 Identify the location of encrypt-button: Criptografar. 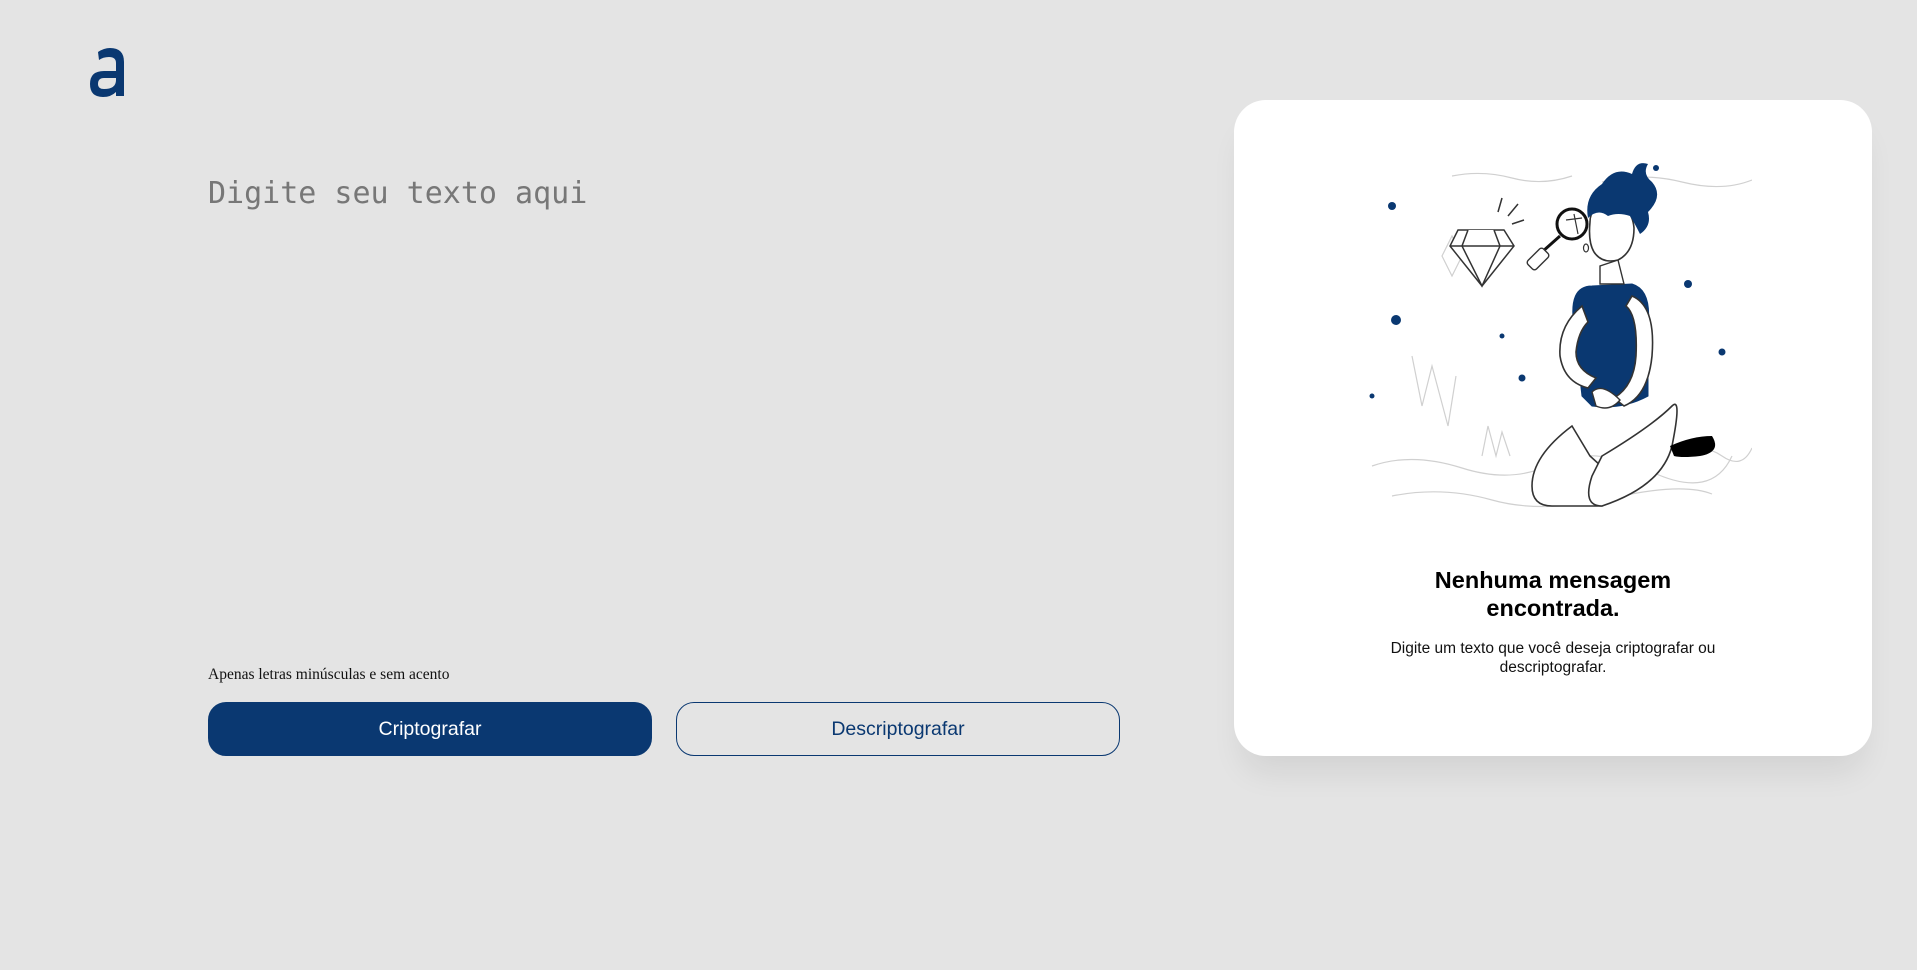
(430, 729).